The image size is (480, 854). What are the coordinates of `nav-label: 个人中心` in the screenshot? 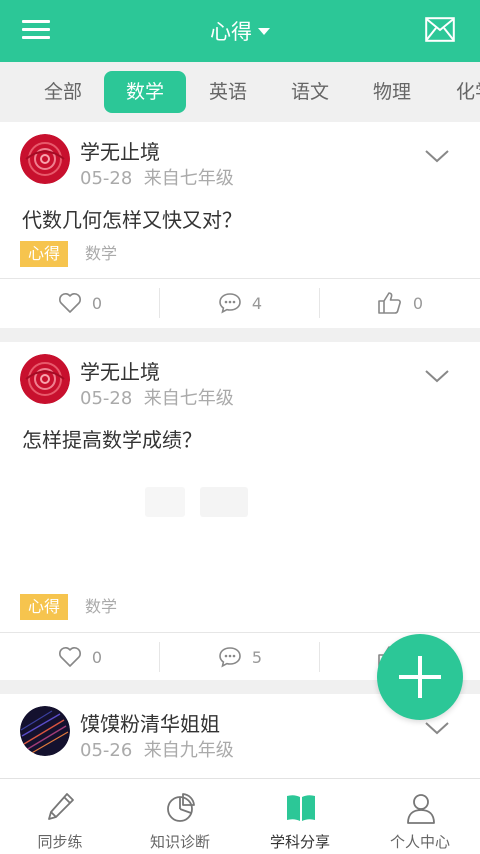 It's located at (419, 842).